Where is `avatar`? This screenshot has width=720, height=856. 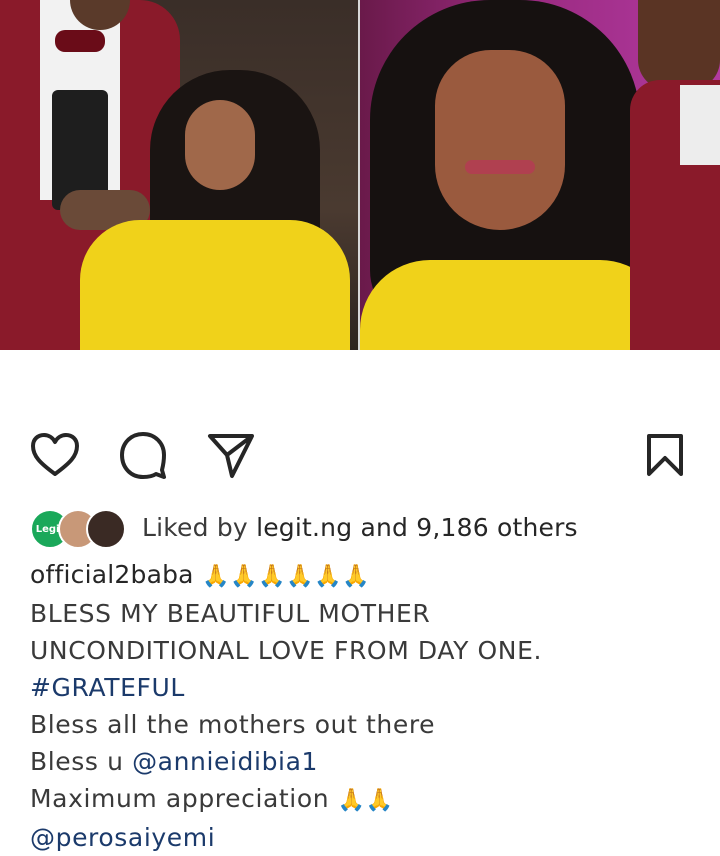 avatar is located at coordinates (106, 529).